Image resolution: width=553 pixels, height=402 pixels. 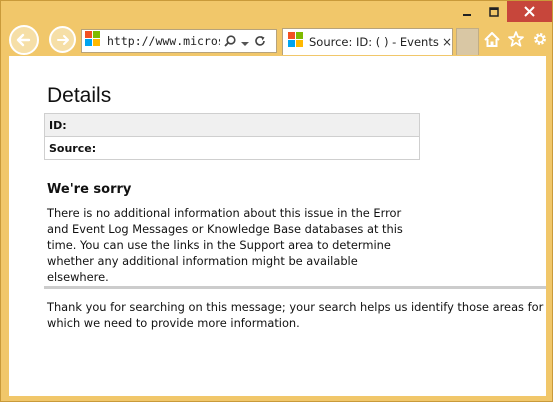 I want to click on forward-arrow-icon, so click(x=62, y=39).